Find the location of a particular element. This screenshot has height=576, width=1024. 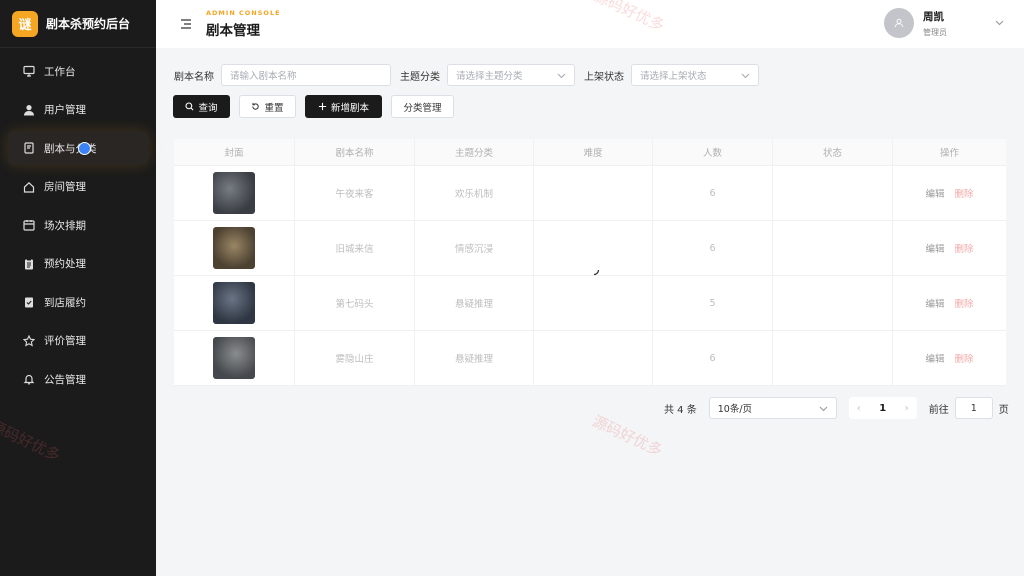

user-menu: 周凯 管理员 is located at coordinates (944, 23).